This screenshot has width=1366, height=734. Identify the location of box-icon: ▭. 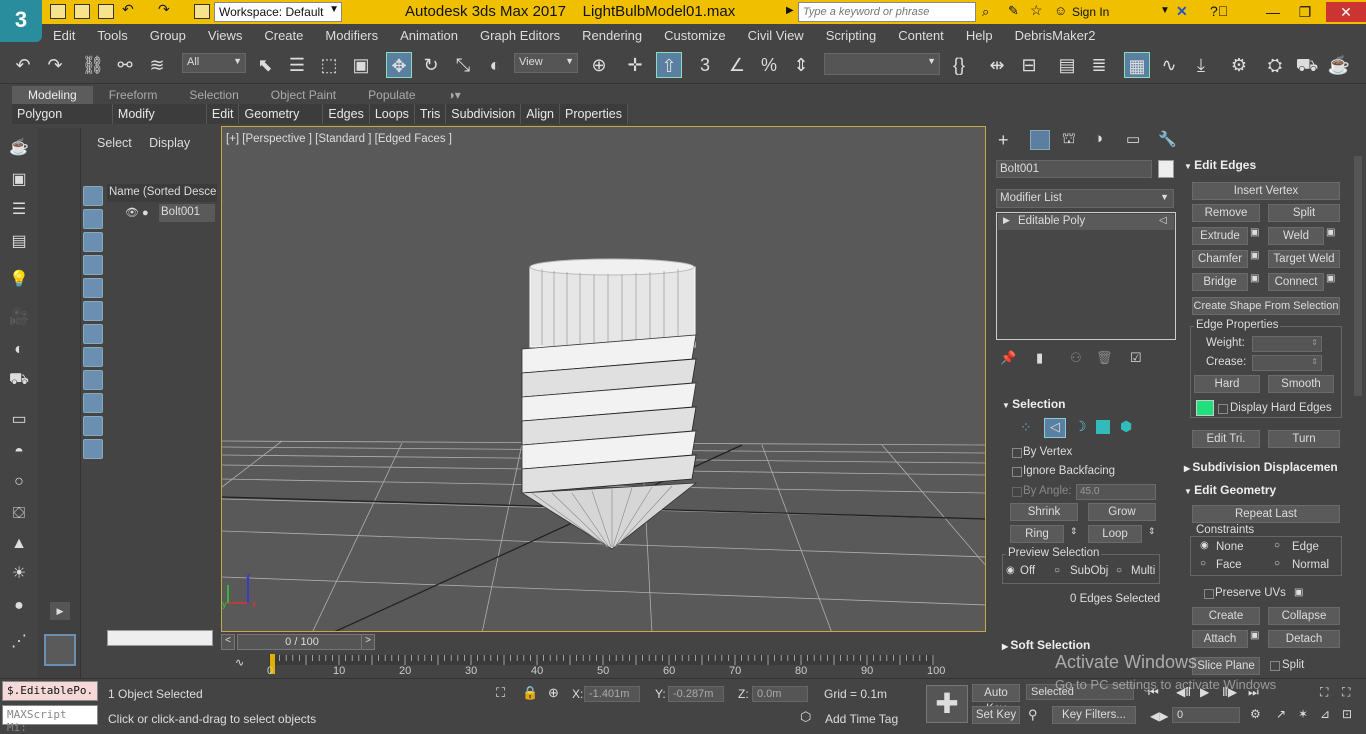
(19, 420).